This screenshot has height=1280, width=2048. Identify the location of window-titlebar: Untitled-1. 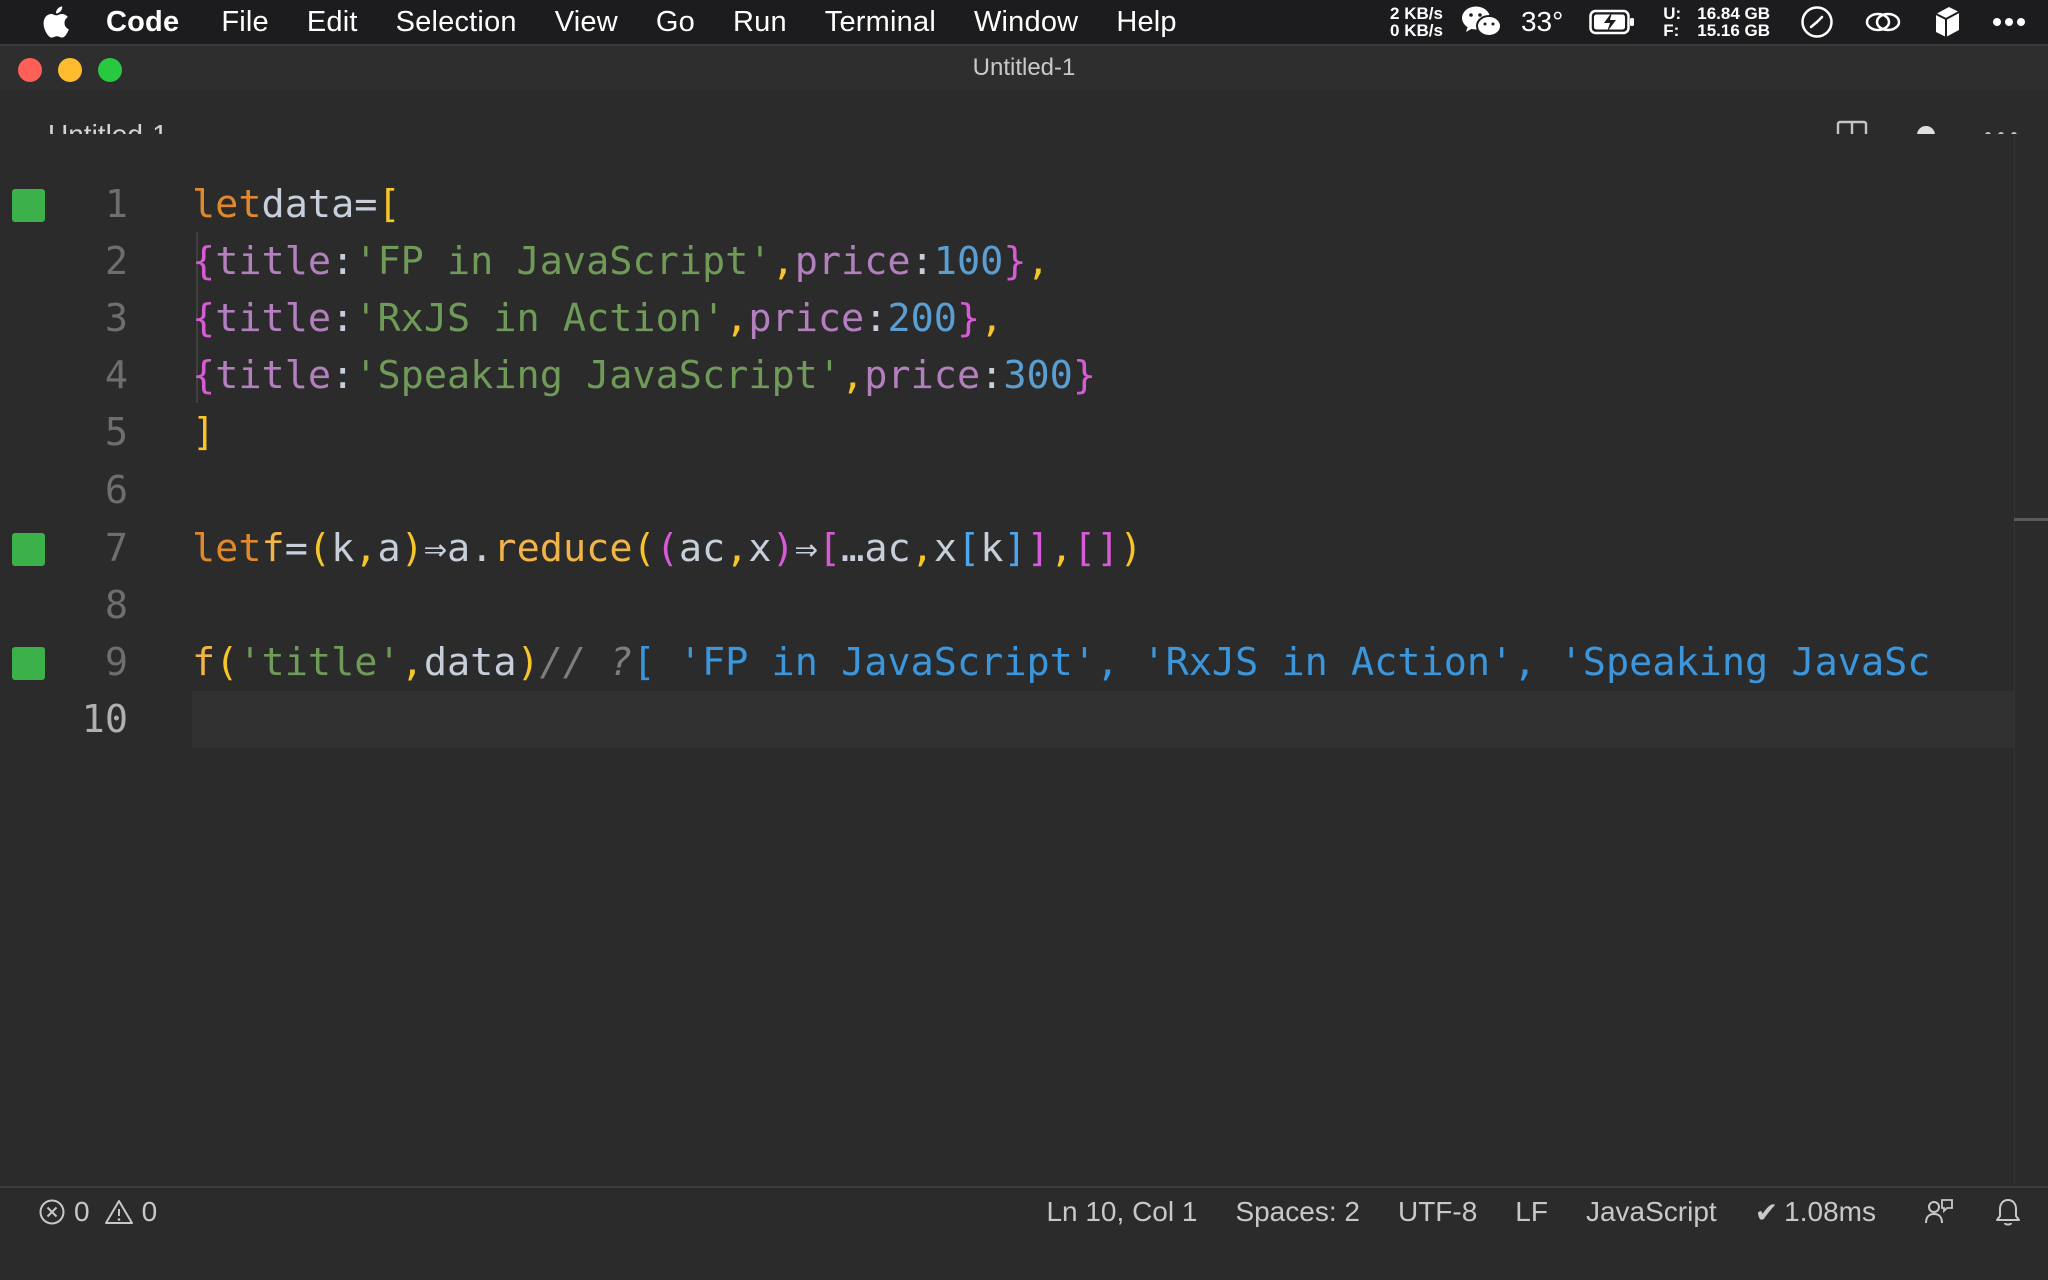
(1024, 68).